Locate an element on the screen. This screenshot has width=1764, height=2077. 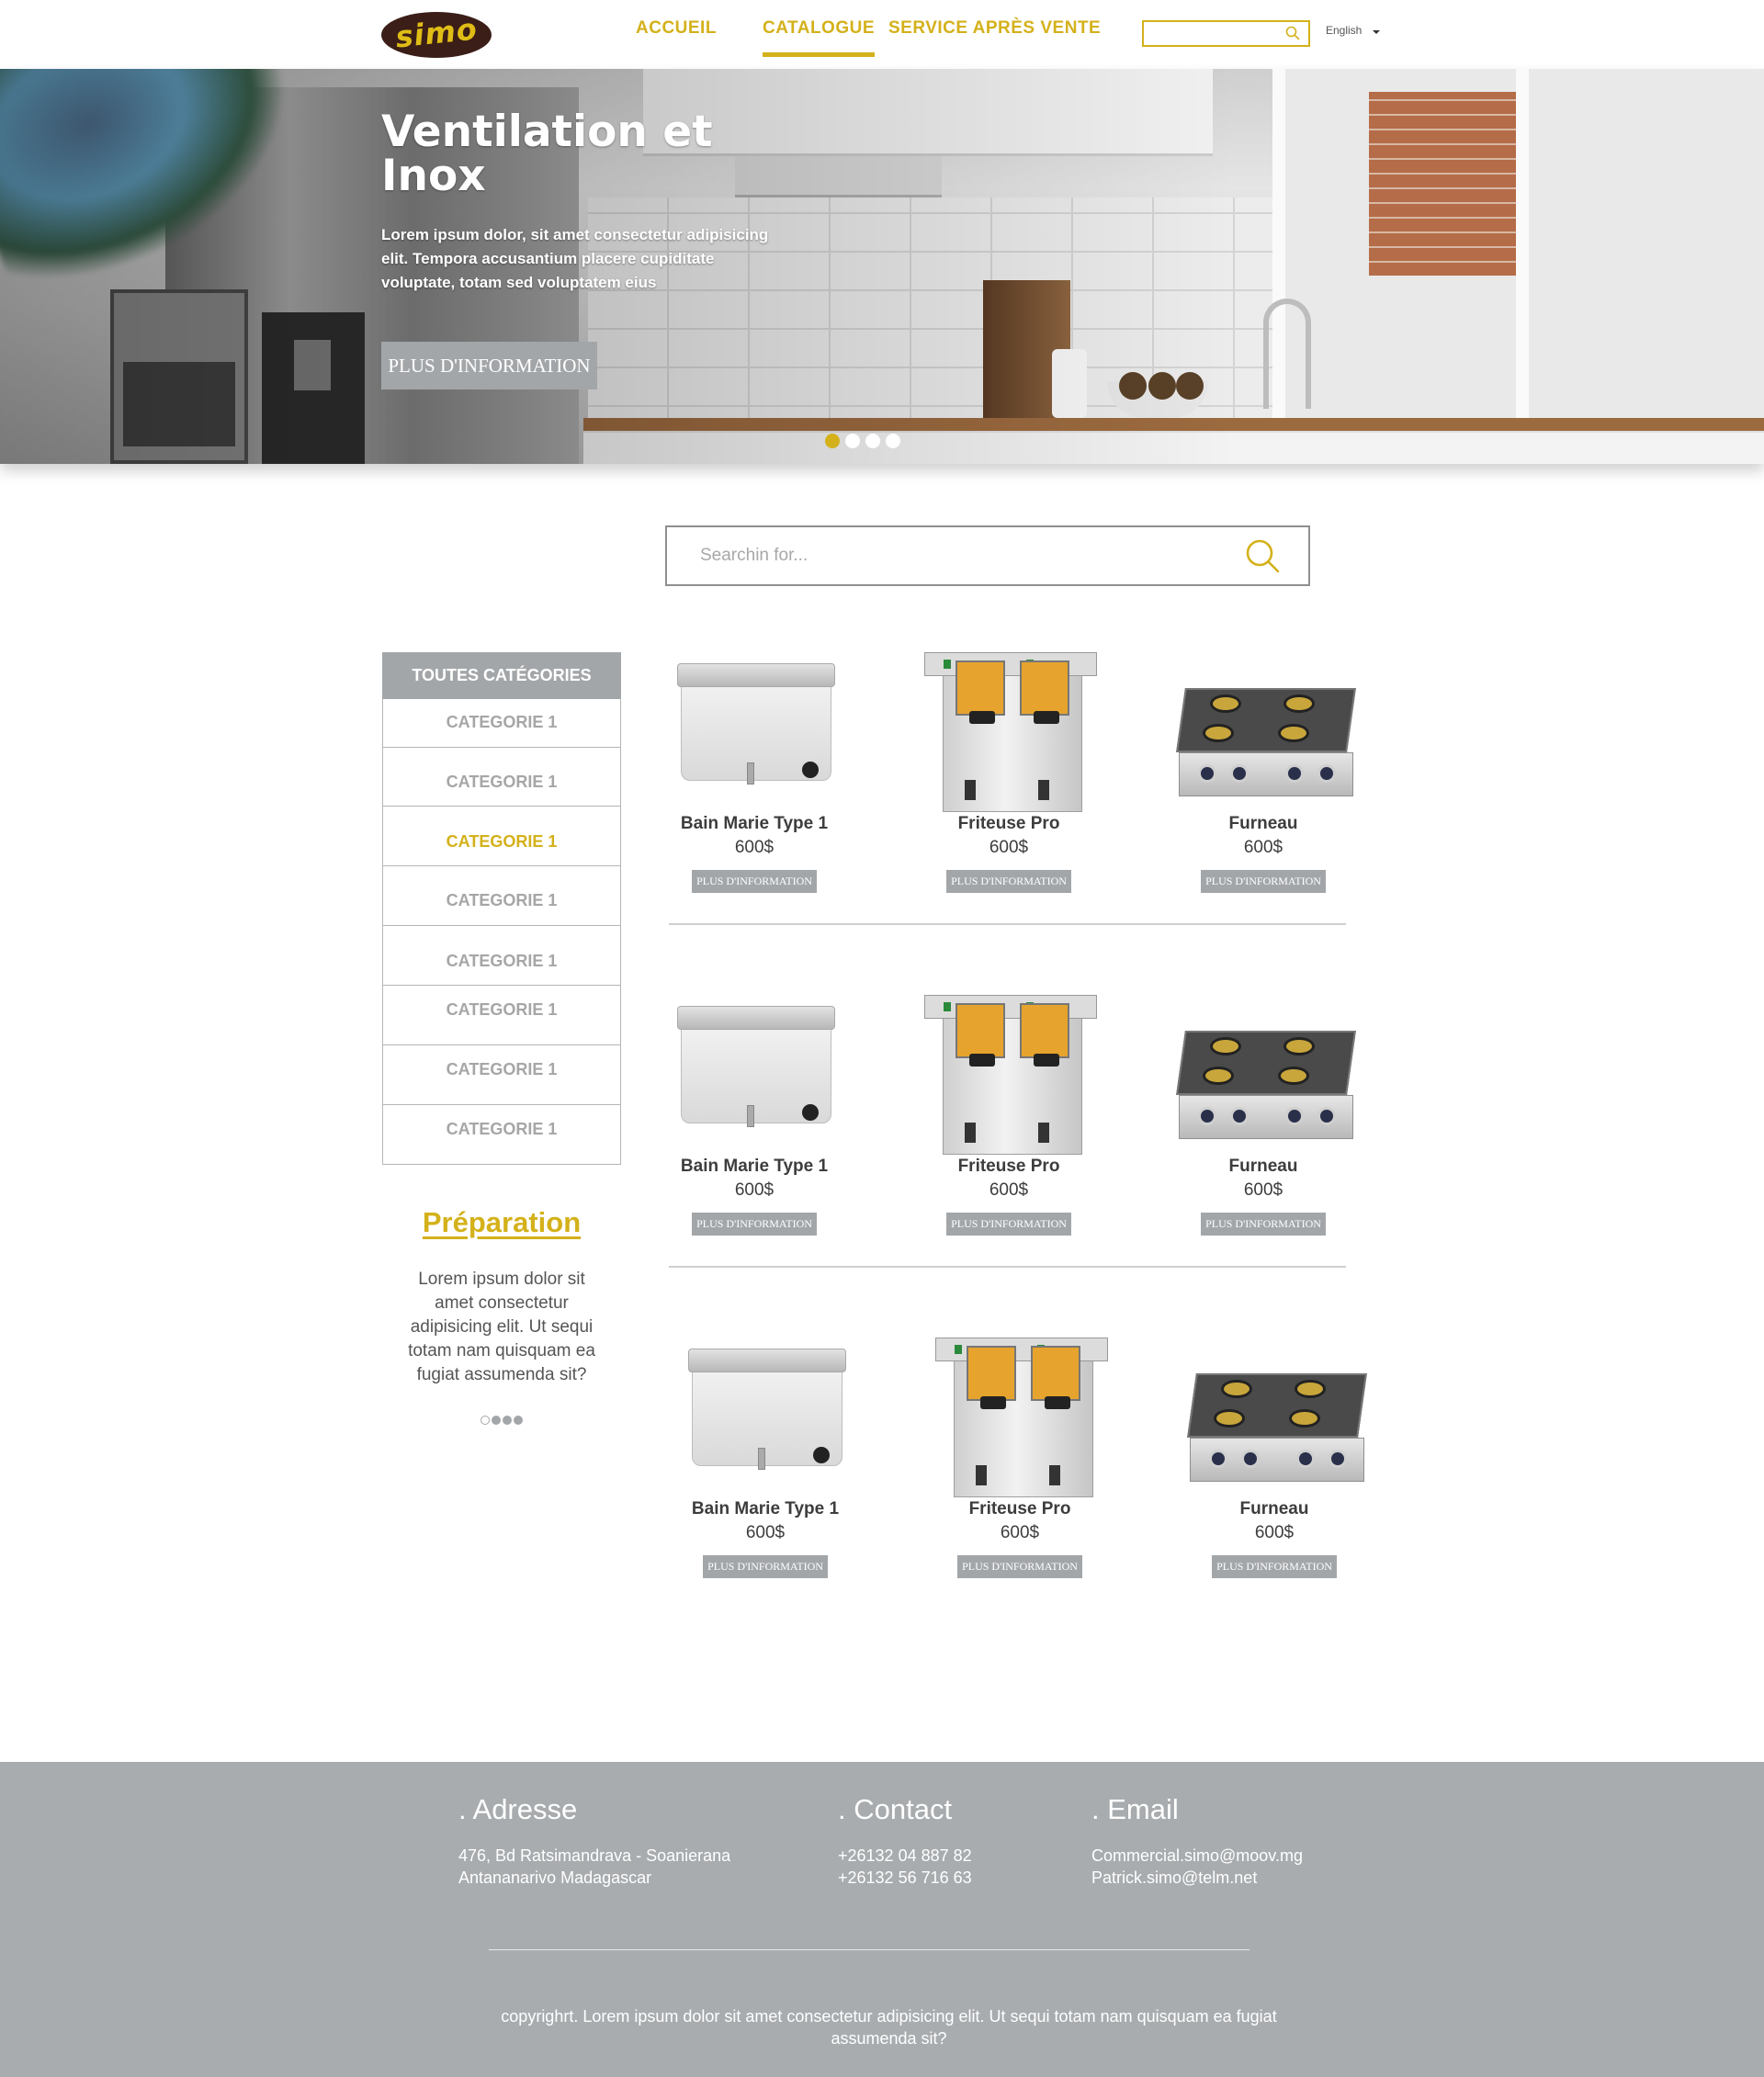
footer-contact-title: . Contact is located at coordinates (895, 1809).